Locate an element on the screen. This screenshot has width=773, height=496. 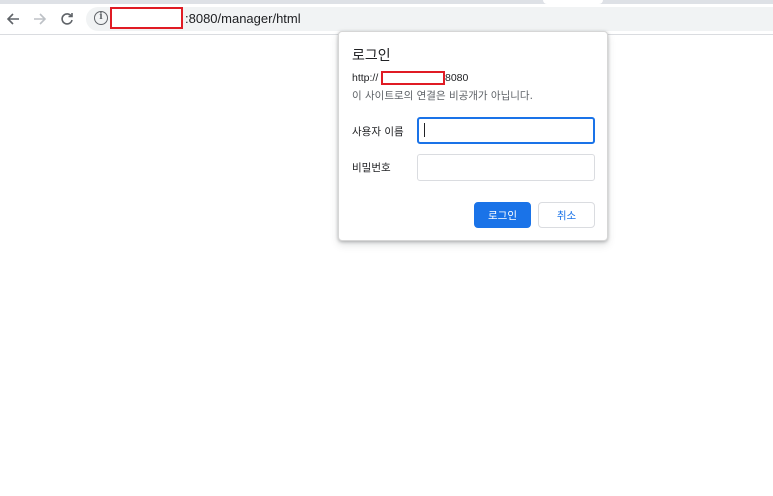
login-button: 로그인 is located at coordinates (502, 215).